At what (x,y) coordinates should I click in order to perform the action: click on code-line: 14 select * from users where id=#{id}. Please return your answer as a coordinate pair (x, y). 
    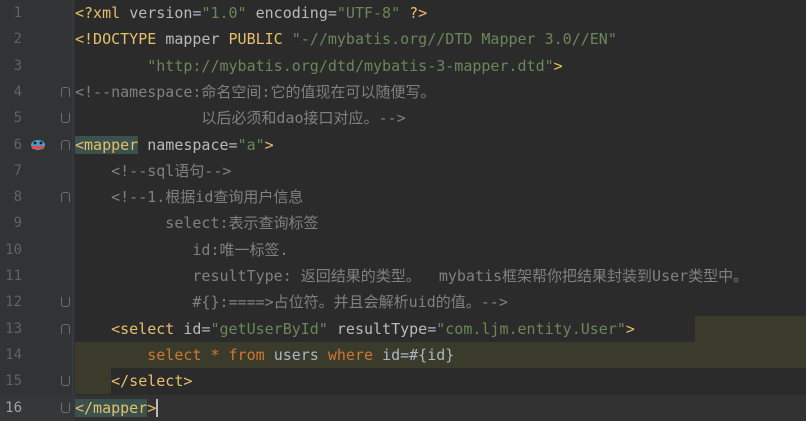
    Looking at the image, I should click on (403, 354).